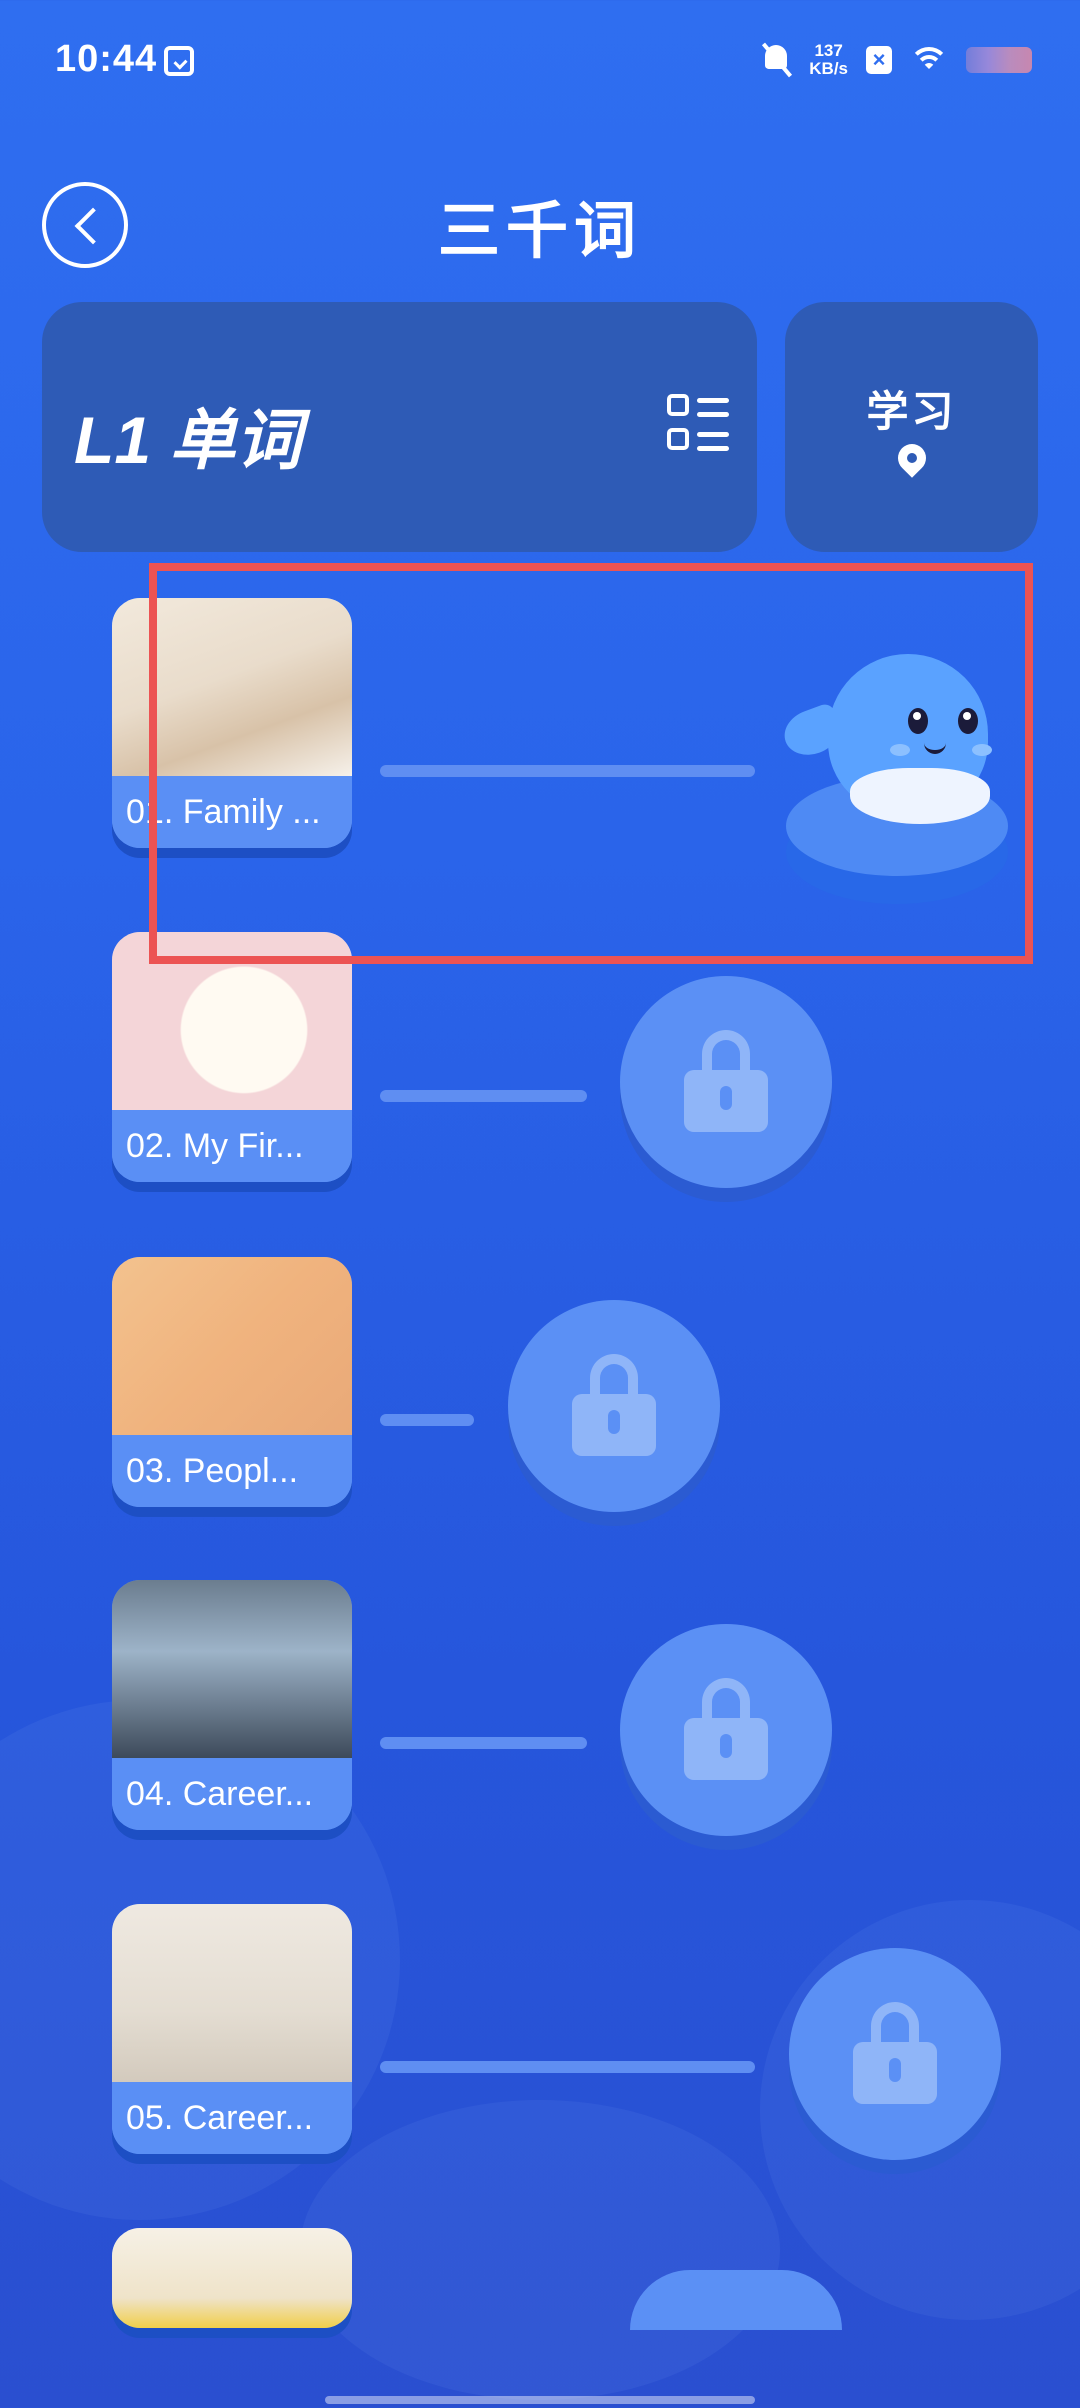 The width and height of the screenshot is (1080, 2408). I want to click on lesson-image-bus-driver, so click(232, 1669).